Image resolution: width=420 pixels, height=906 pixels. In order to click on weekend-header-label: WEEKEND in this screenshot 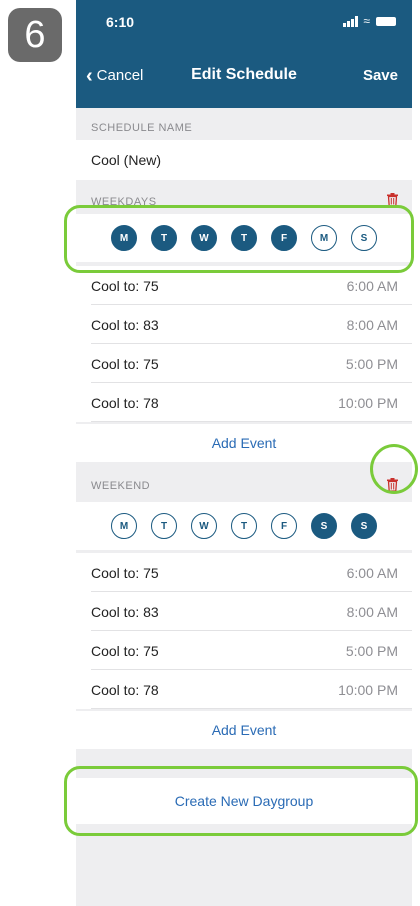, I will do `click(121, 486)`.